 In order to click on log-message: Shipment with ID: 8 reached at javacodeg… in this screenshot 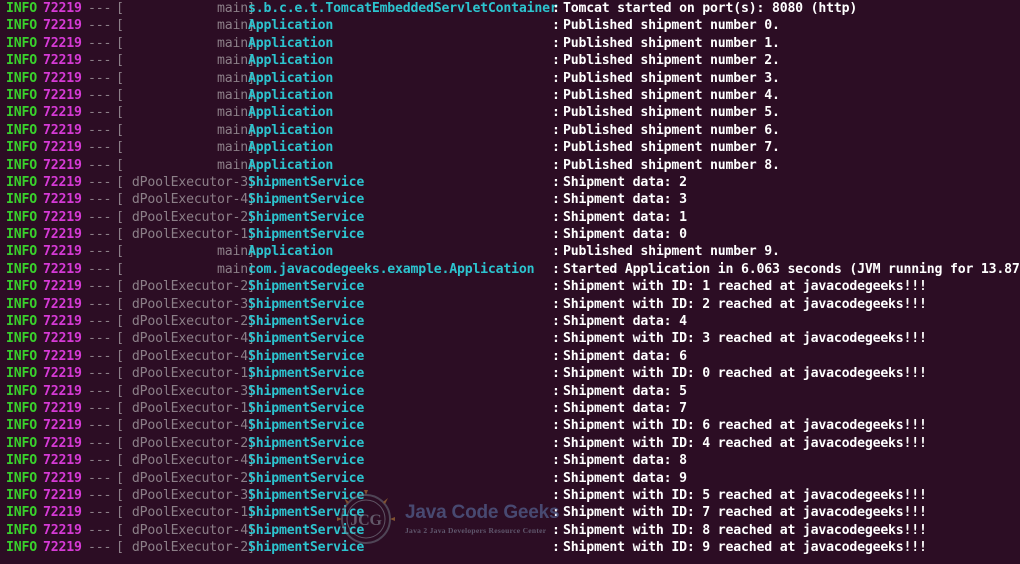, I will do `click(745, 530)`.